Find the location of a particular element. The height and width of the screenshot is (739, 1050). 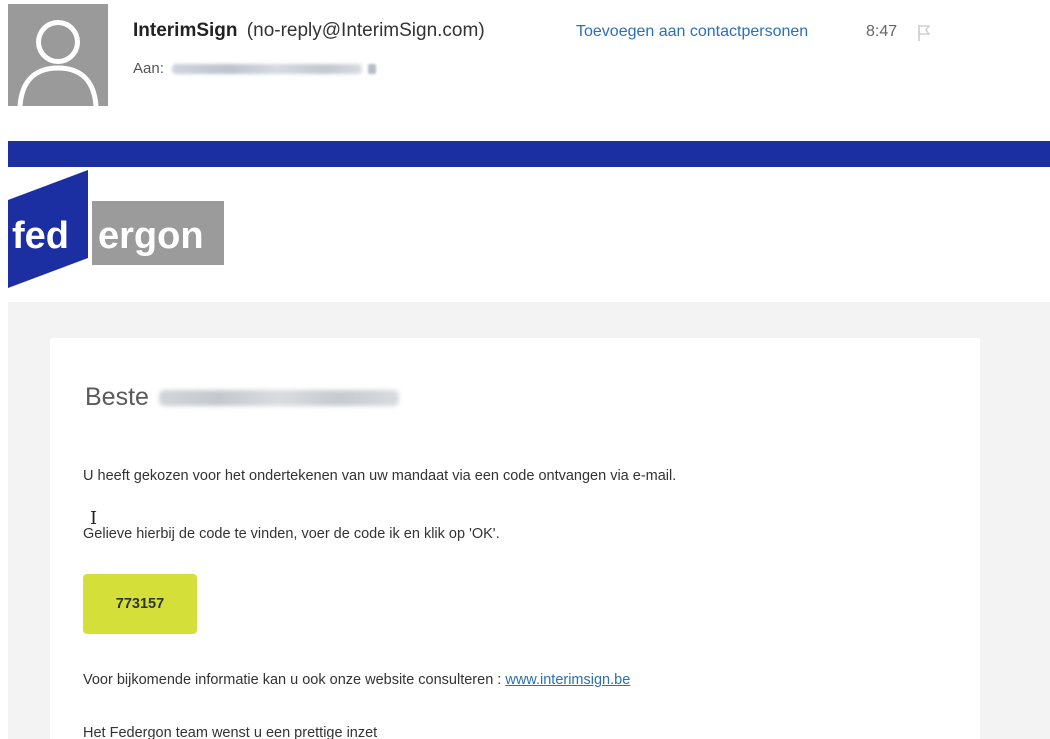

brand-bar is located at coordinates (529, 154).